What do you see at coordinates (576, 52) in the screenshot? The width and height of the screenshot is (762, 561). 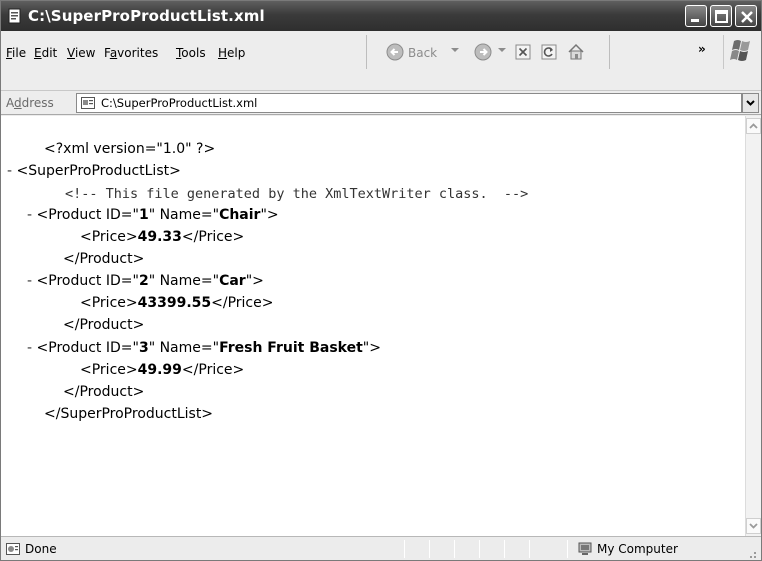 I see `home-icon` at bounding box center [576, 52].